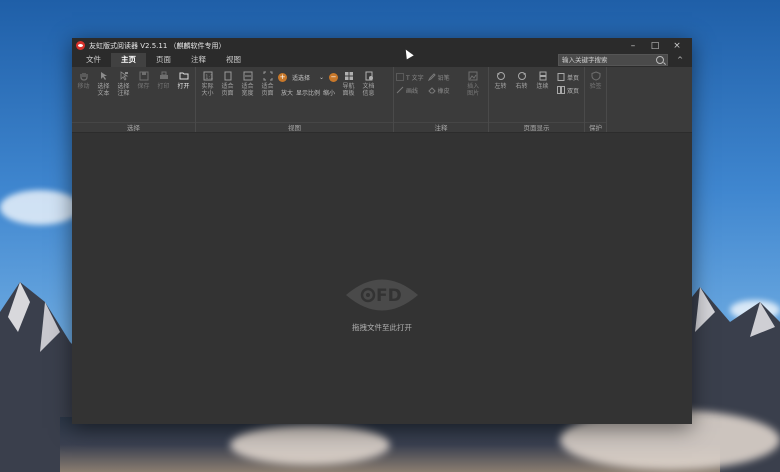 The image size is (780, 472). Describe the element at coordinates (301, 78) in the screenshot. I see `zoom-ratio-value: 适选择` at that location.